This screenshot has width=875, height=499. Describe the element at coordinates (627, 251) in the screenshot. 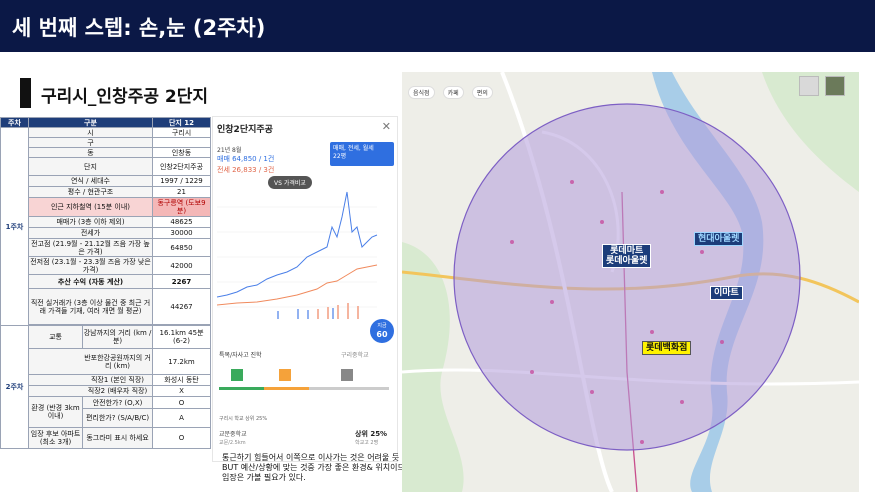

I see `lotte-mart-text: 롯데마트` at that location.